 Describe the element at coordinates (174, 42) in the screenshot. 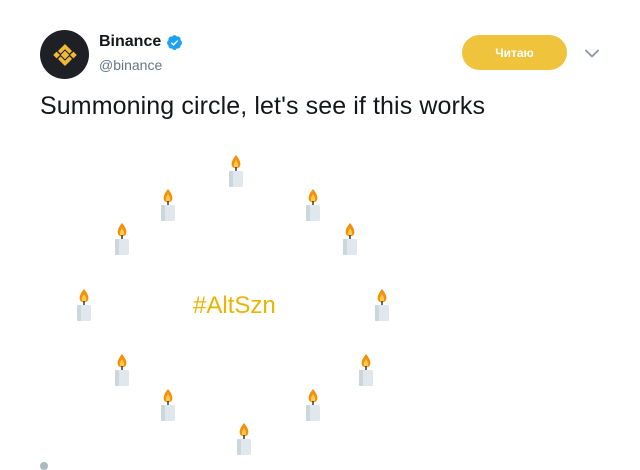

I see `verified-badge-icon` at that location.